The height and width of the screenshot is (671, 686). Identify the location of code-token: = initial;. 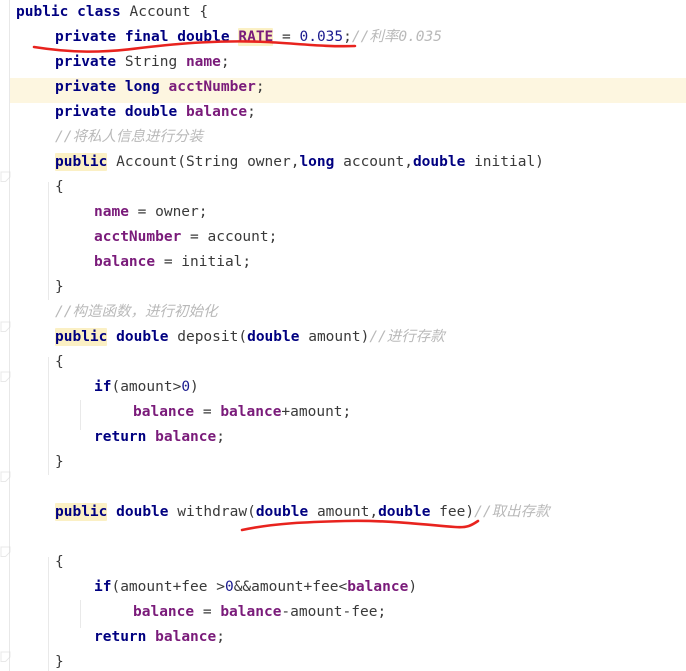
(203, 262).